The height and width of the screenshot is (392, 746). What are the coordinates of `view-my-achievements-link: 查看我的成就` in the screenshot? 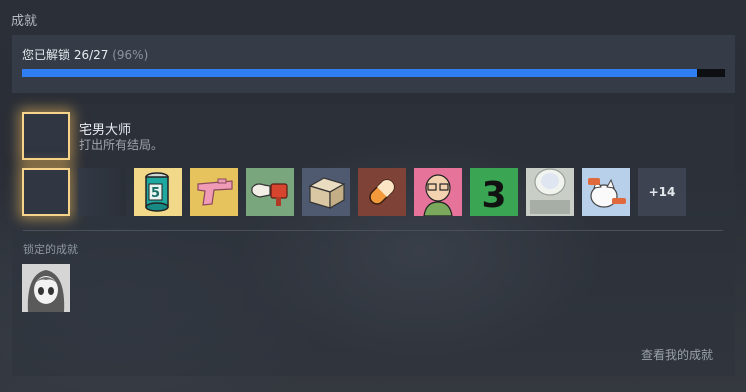 It's located at (677, 354).